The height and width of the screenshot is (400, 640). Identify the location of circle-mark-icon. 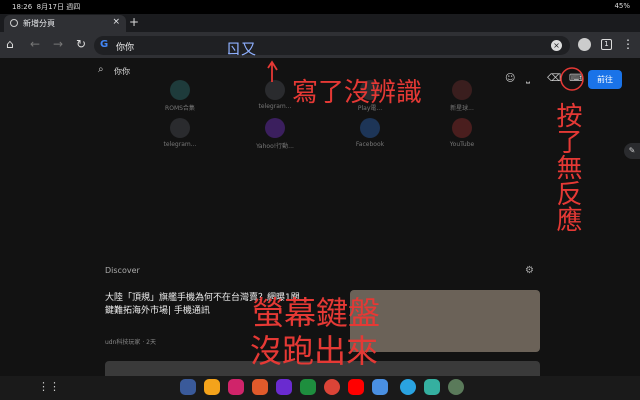
(572, 79).